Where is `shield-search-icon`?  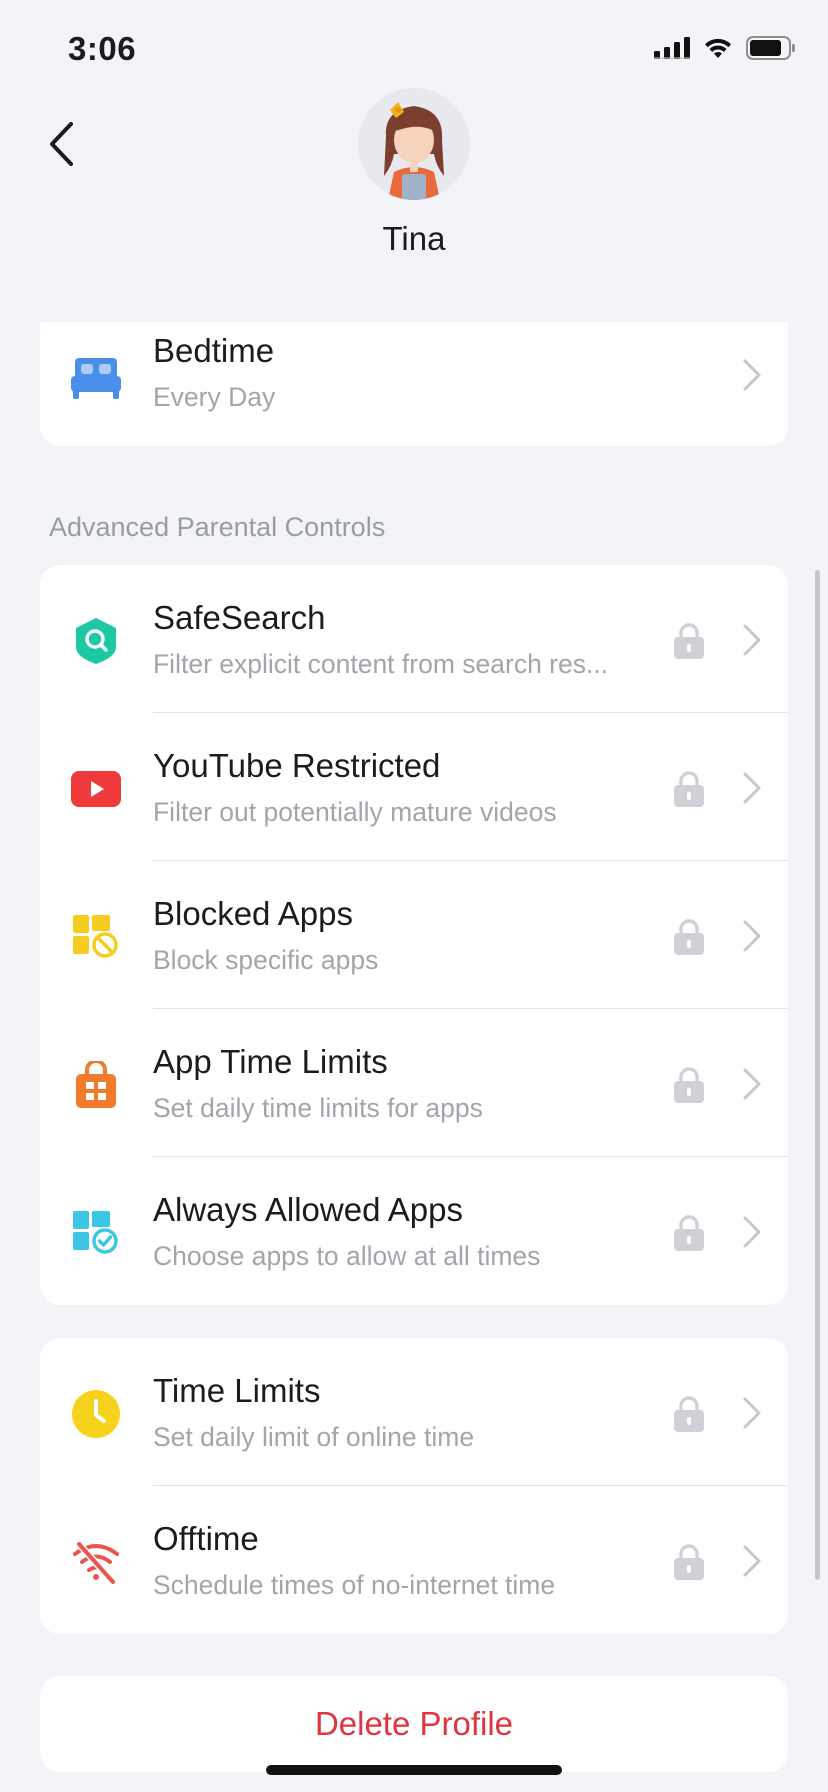 shield-search-icon is located at coordinates (96, 641).